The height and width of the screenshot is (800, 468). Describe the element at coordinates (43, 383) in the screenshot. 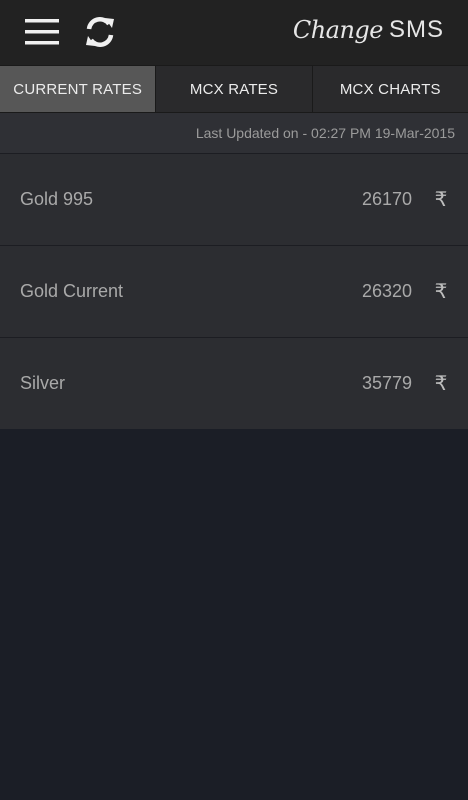

I see `rate-name: Silver` at that location.